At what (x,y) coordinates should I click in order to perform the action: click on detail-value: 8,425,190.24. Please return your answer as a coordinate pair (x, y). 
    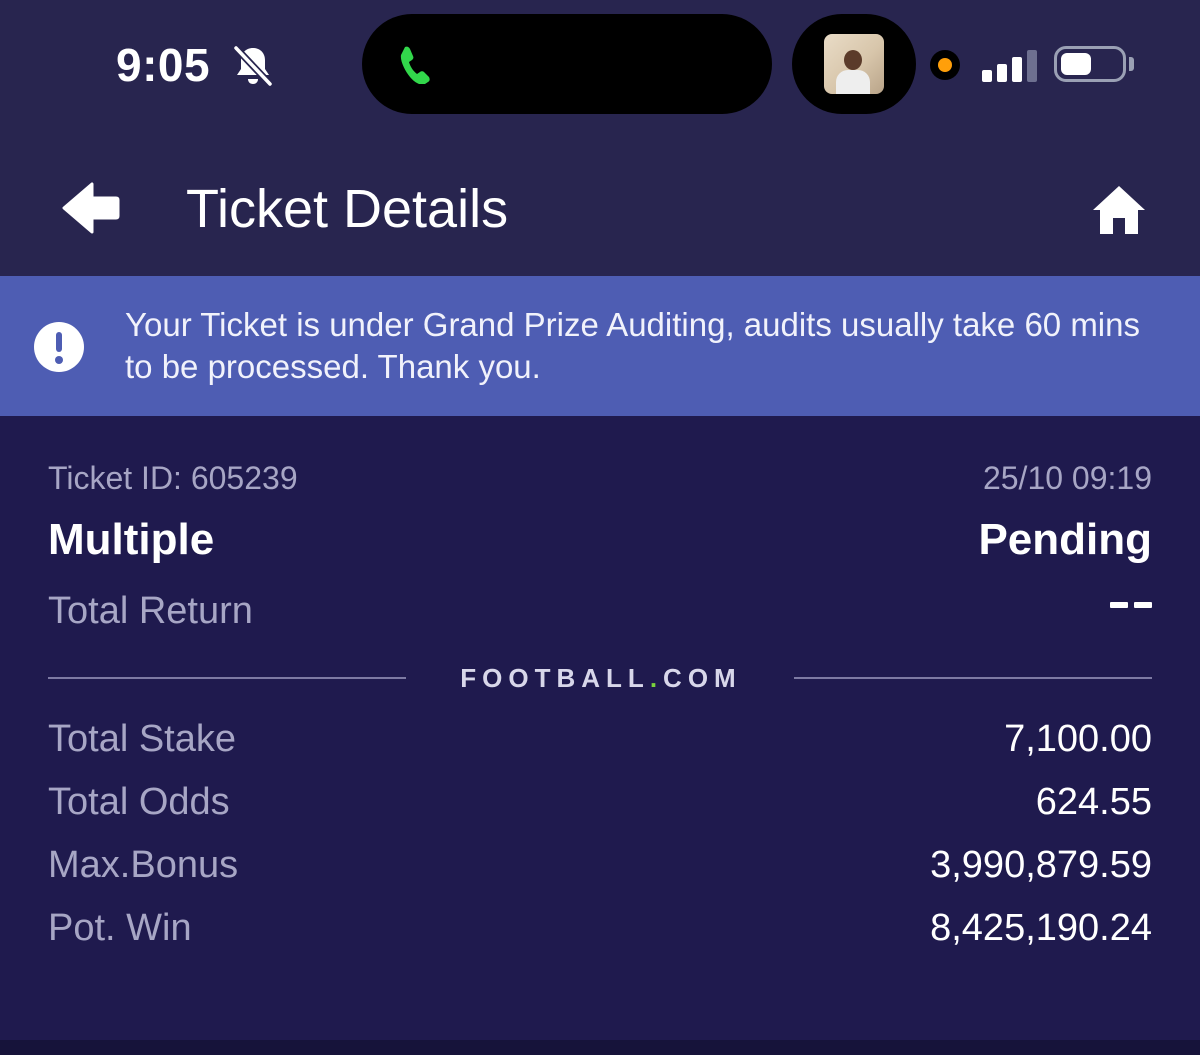
    Looking at the image, I should click on (1041, 928).